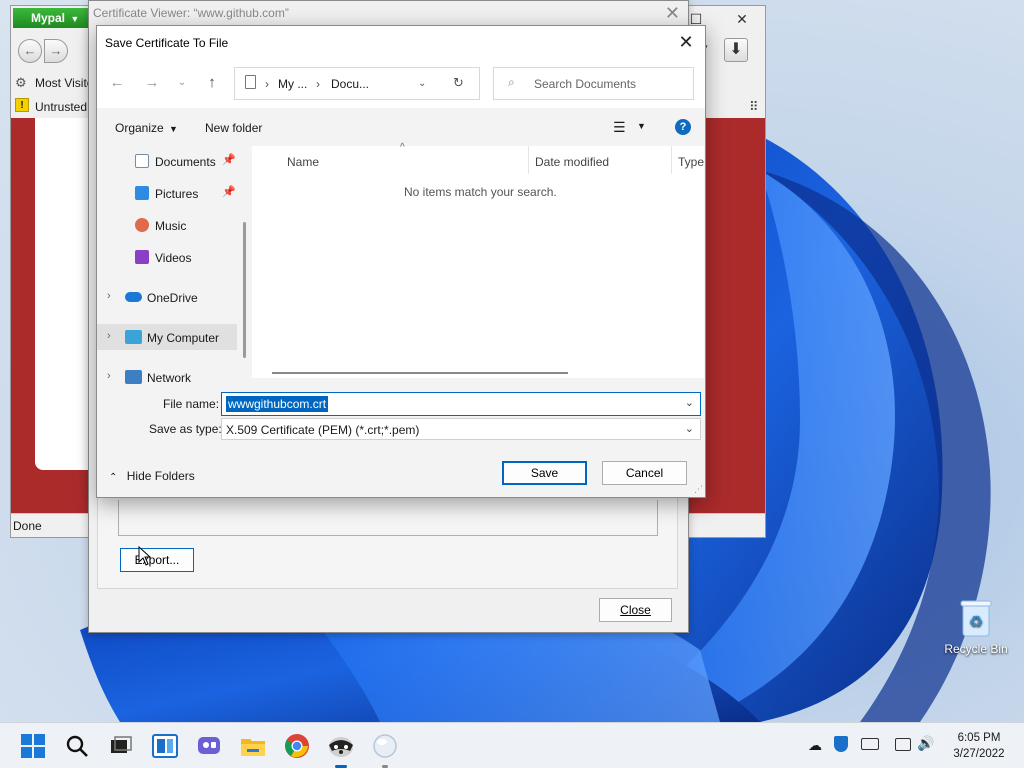 Image resolution: width=1024 pixels, height=768 pixels. I want to click on nav-item-music: Music, so click(167, 225).